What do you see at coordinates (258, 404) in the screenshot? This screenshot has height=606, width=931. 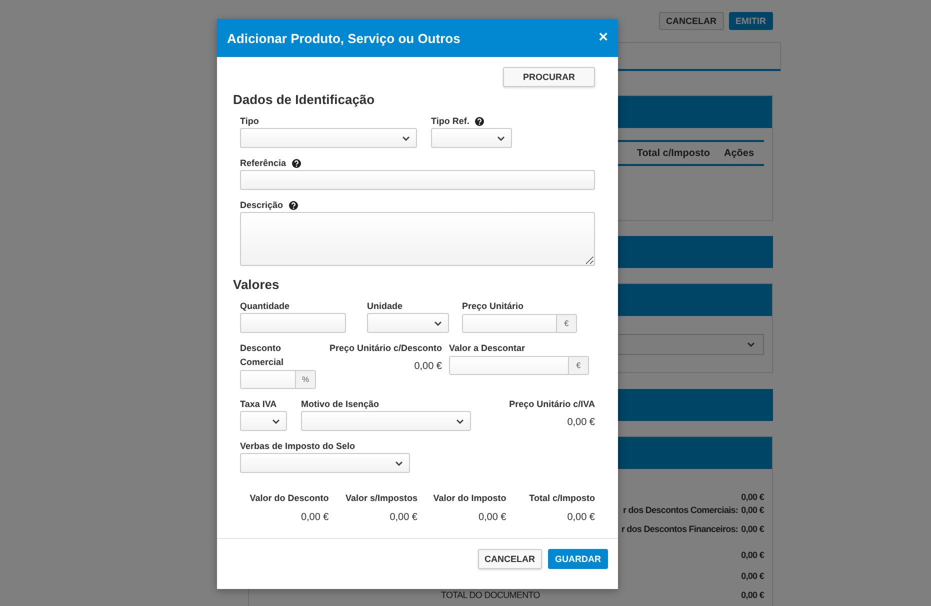 I see `field-label: Taxa IVA` at bounding box center [258, 404].